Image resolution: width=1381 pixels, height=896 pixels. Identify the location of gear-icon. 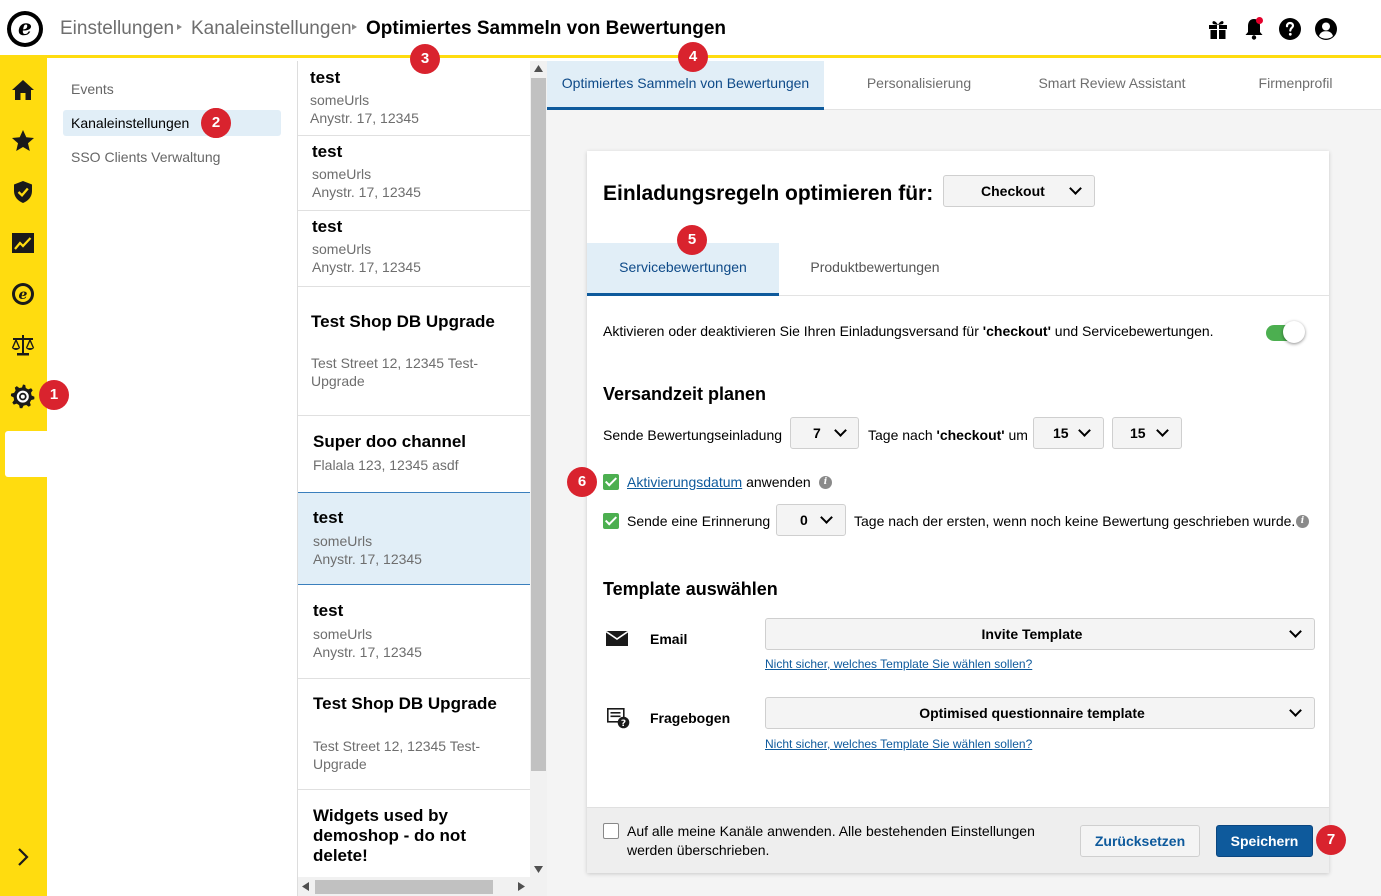
(23, 396).